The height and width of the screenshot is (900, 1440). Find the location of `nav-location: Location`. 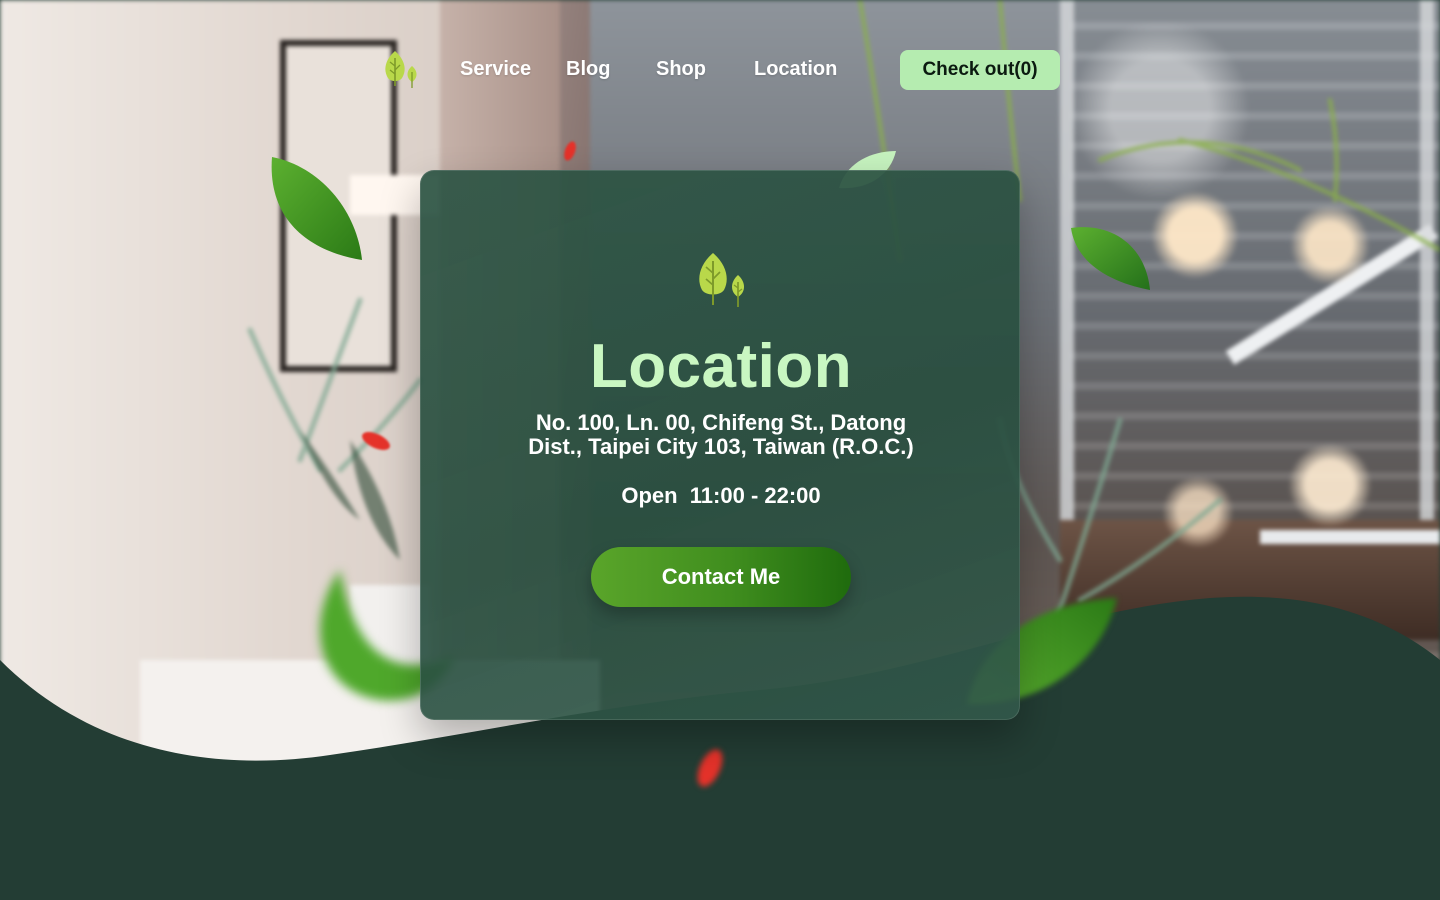

nav-location: Location is located at coordinates (795, 70).